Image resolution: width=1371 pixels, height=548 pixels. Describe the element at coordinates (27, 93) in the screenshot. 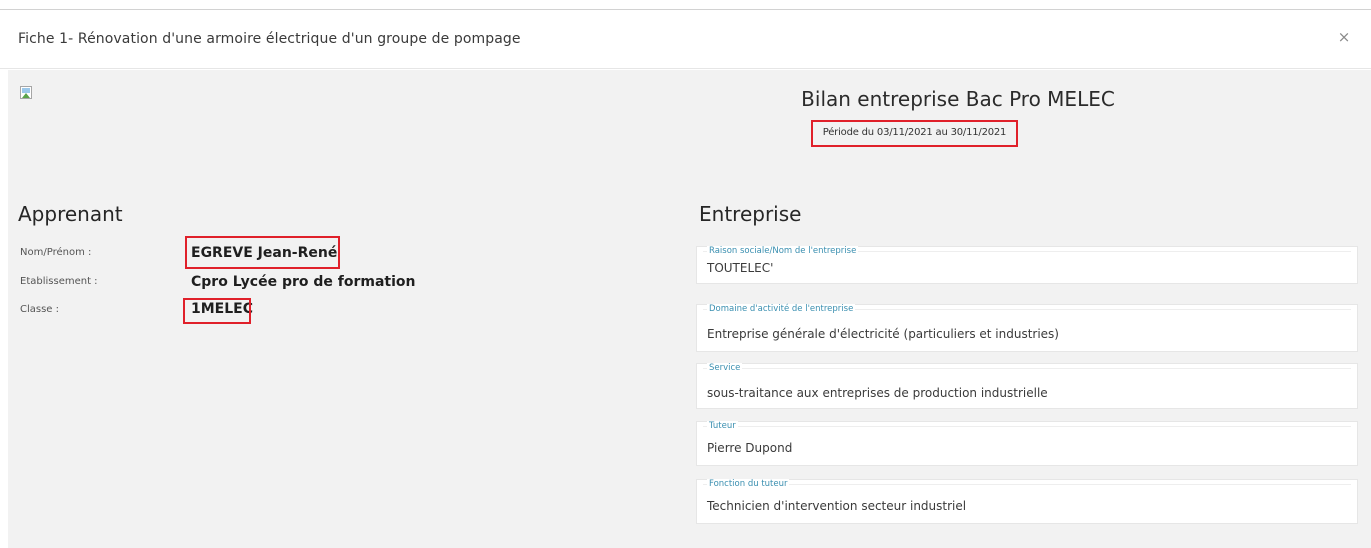

I see `broken-image-icon` at that location.